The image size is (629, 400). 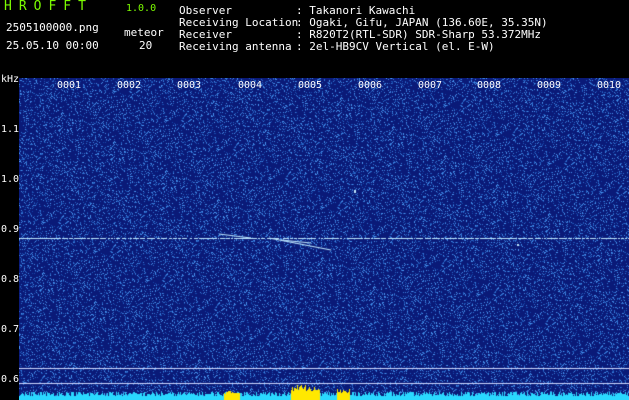 I want to click on app-version: 1.0.0, so click(x=141, y=8).